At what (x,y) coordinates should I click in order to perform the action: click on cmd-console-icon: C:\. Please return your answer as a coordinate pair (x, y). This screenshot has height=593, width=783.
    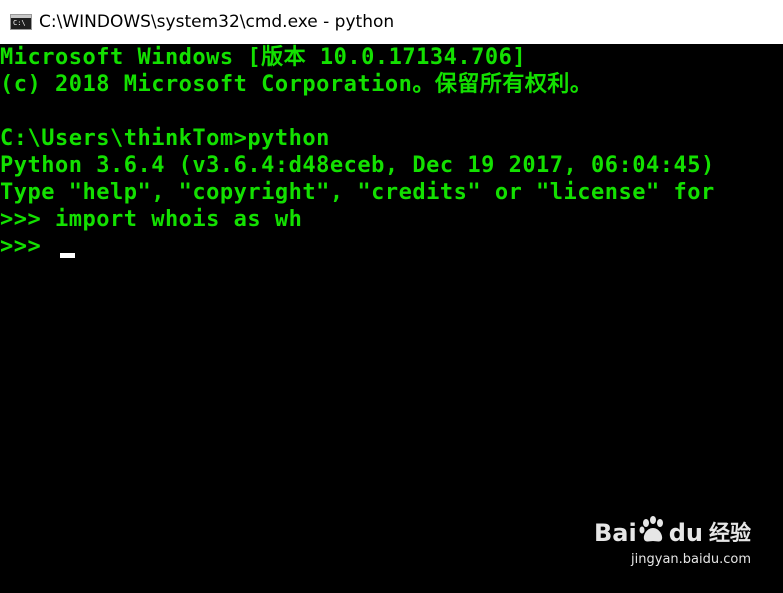
    Looking at the image, I should click on (21, 22).